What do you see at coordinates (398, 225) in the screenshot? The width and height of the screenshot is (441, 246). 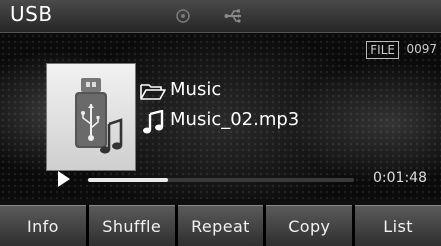 I see `list-button: List` at bounding box center [398, 225].